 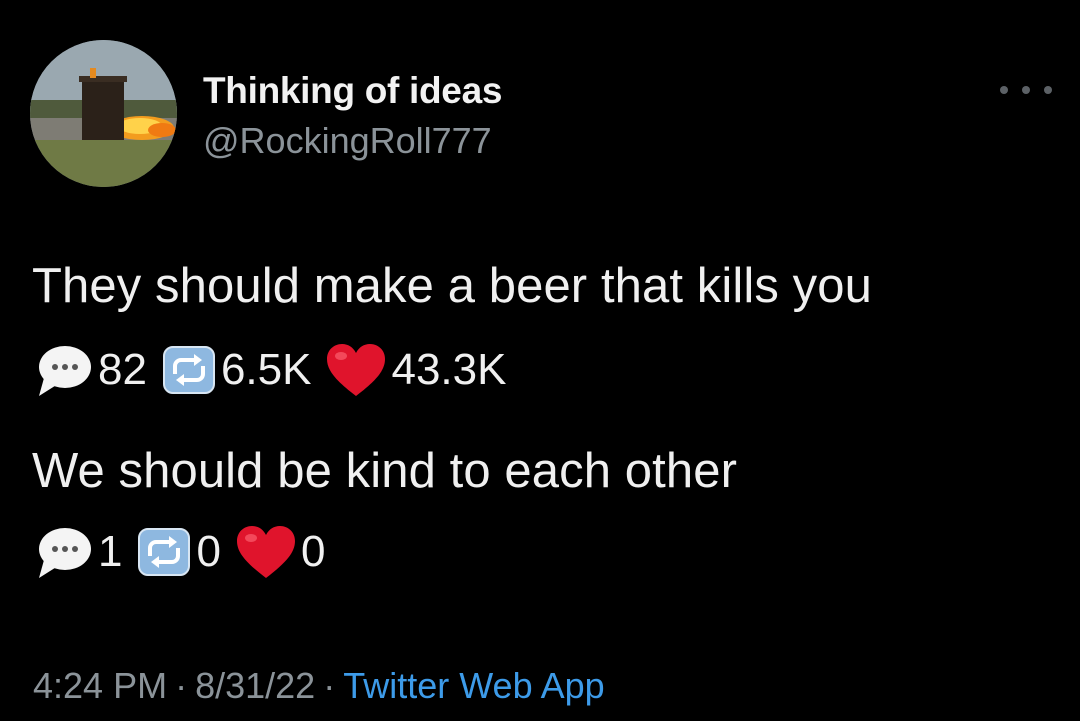 I want to click on avatar, so click(x=103, y=113).